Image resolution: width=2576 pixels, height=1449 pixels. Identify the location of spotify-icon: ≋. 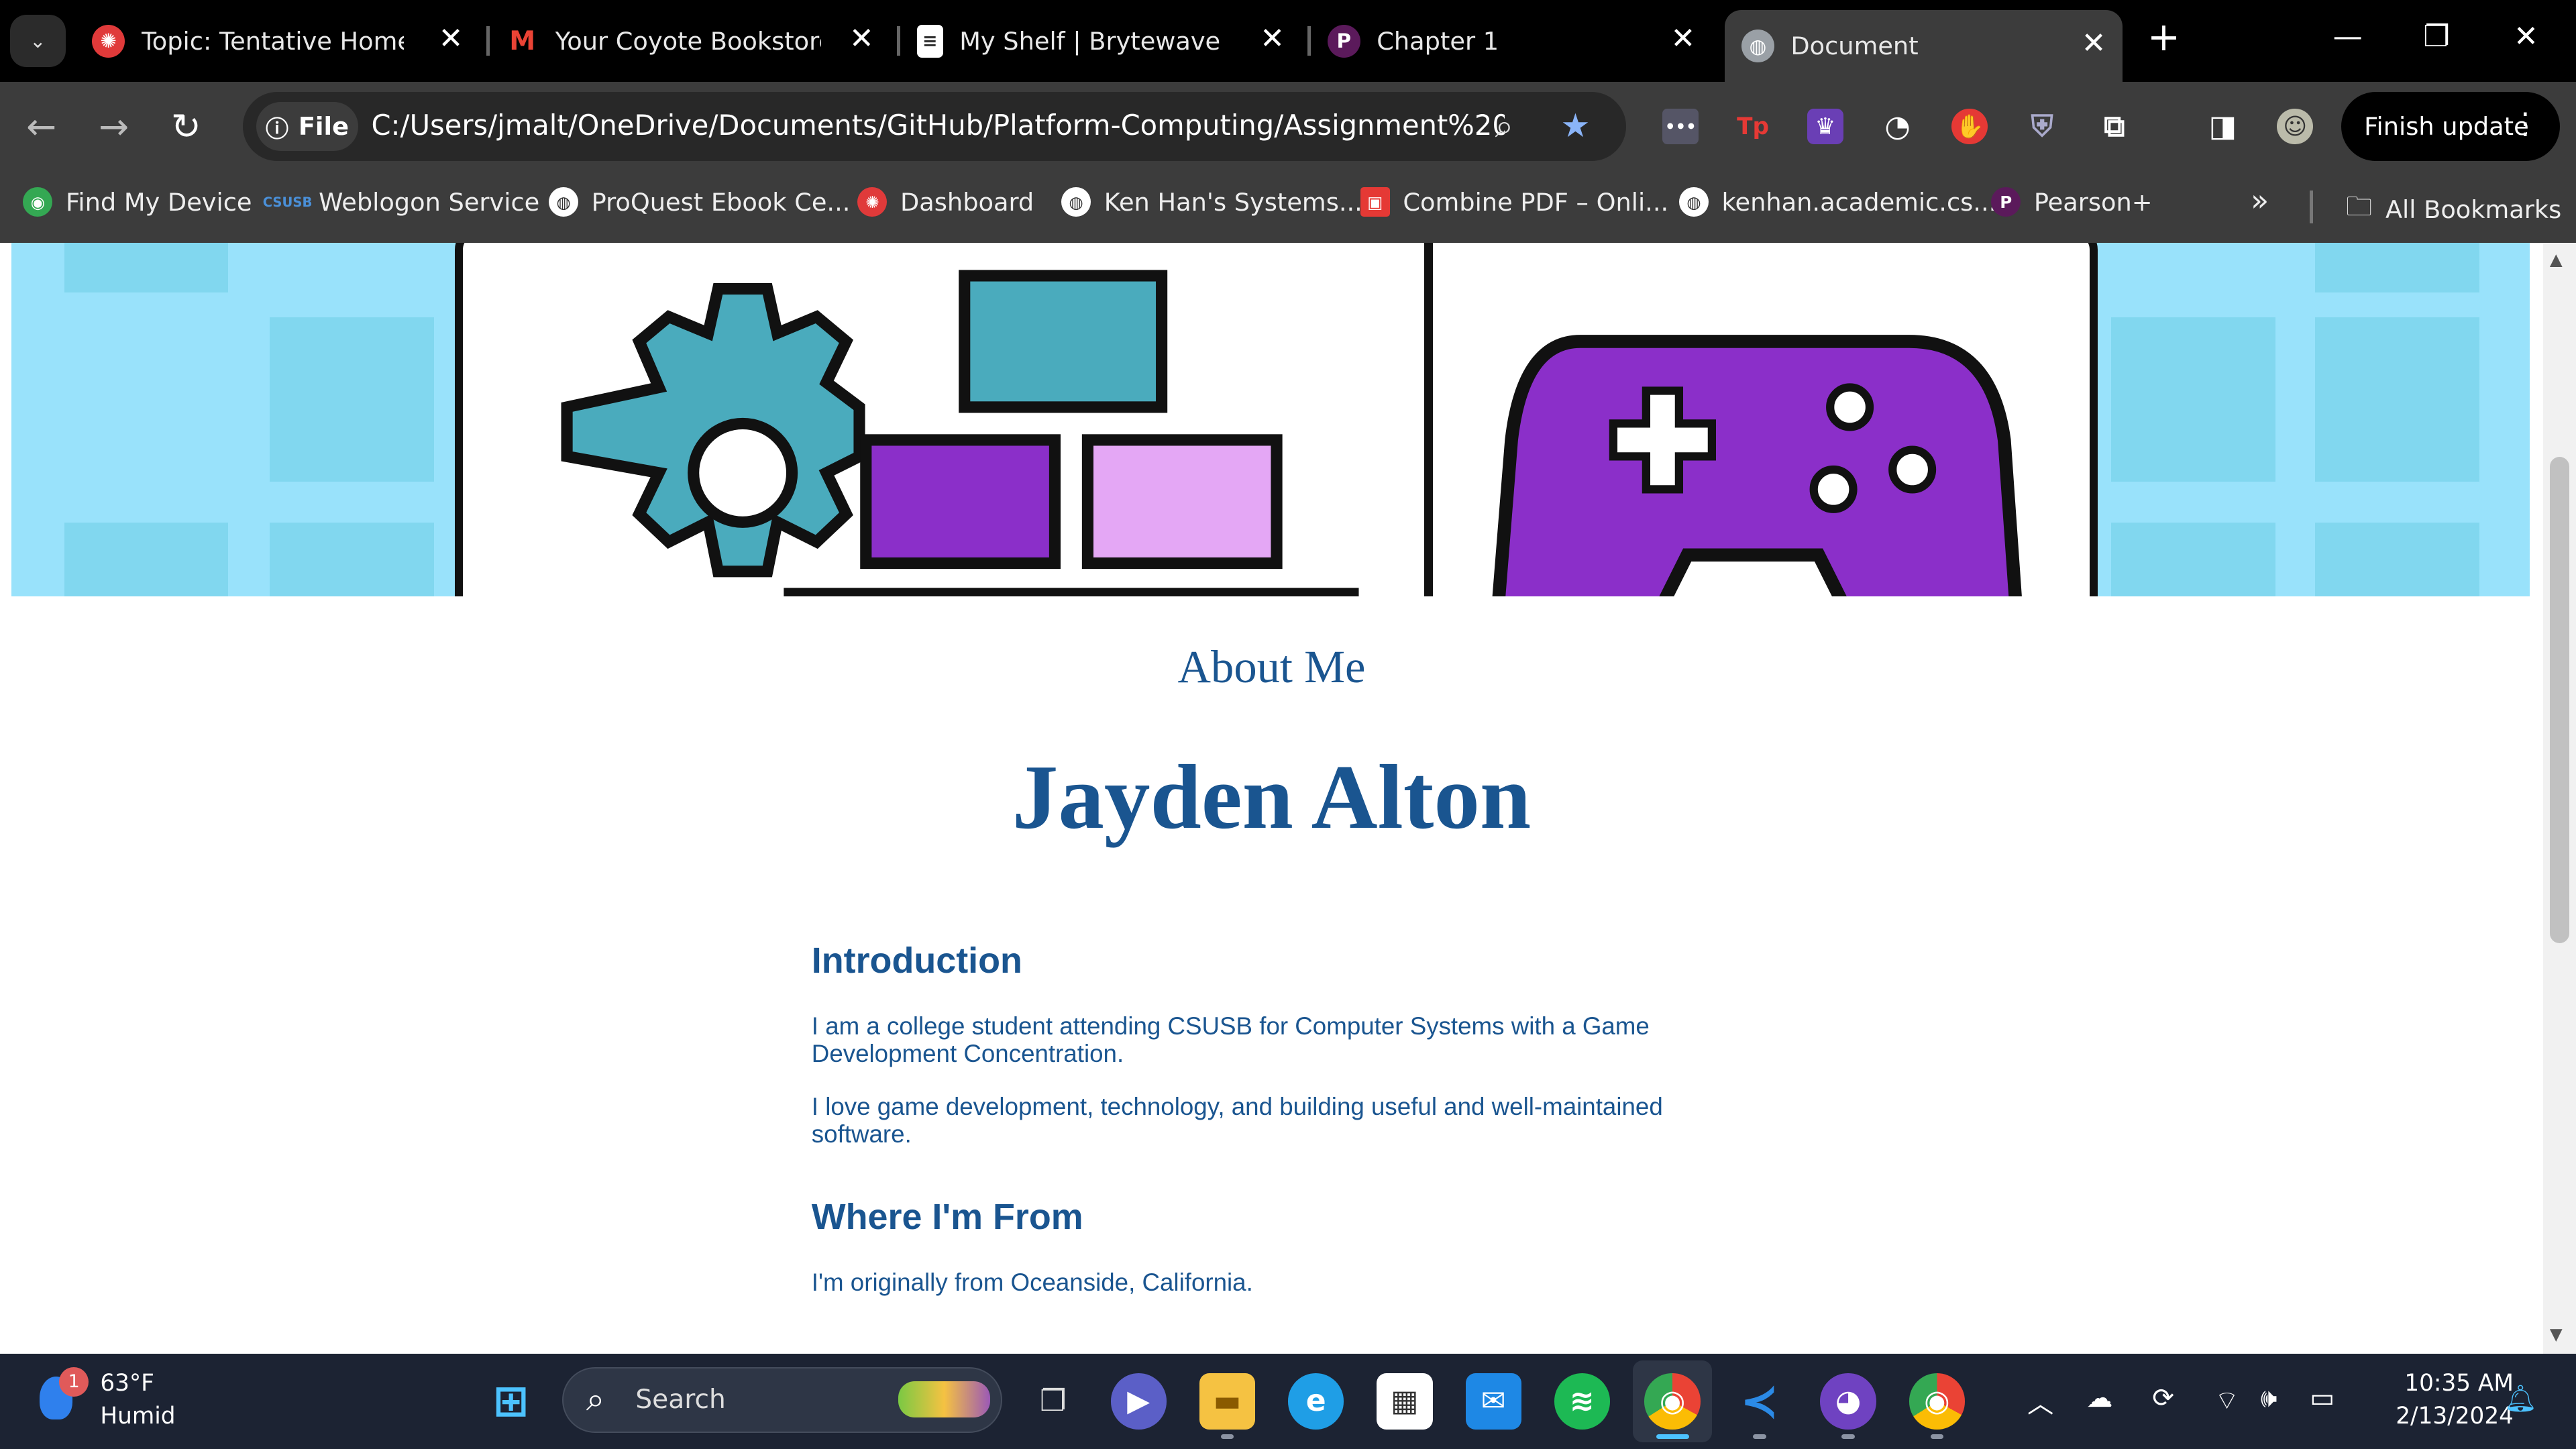
(1582, 1401).